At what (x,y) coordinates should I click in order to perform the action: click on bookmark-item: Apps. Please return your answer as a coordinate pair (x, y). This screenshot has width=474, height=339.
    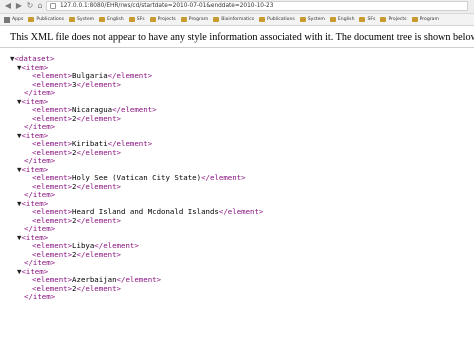
    Looking at the image, I should click on (13, 19).